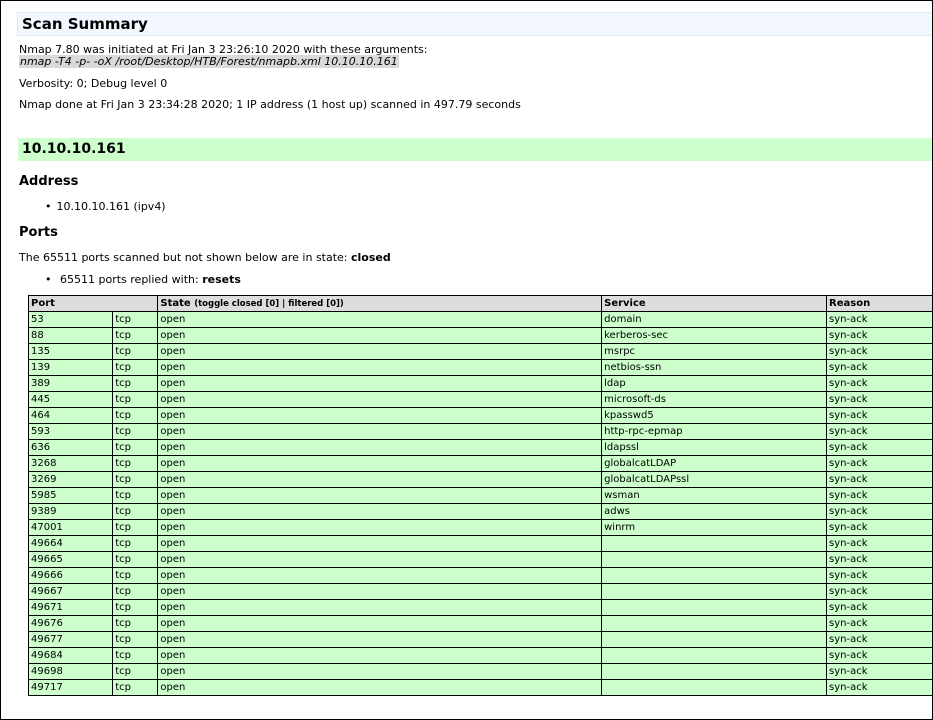 Image resolution: width=933 pixels, height=720 pixels. I want to click on port-cell: 464, so click(70, 415).